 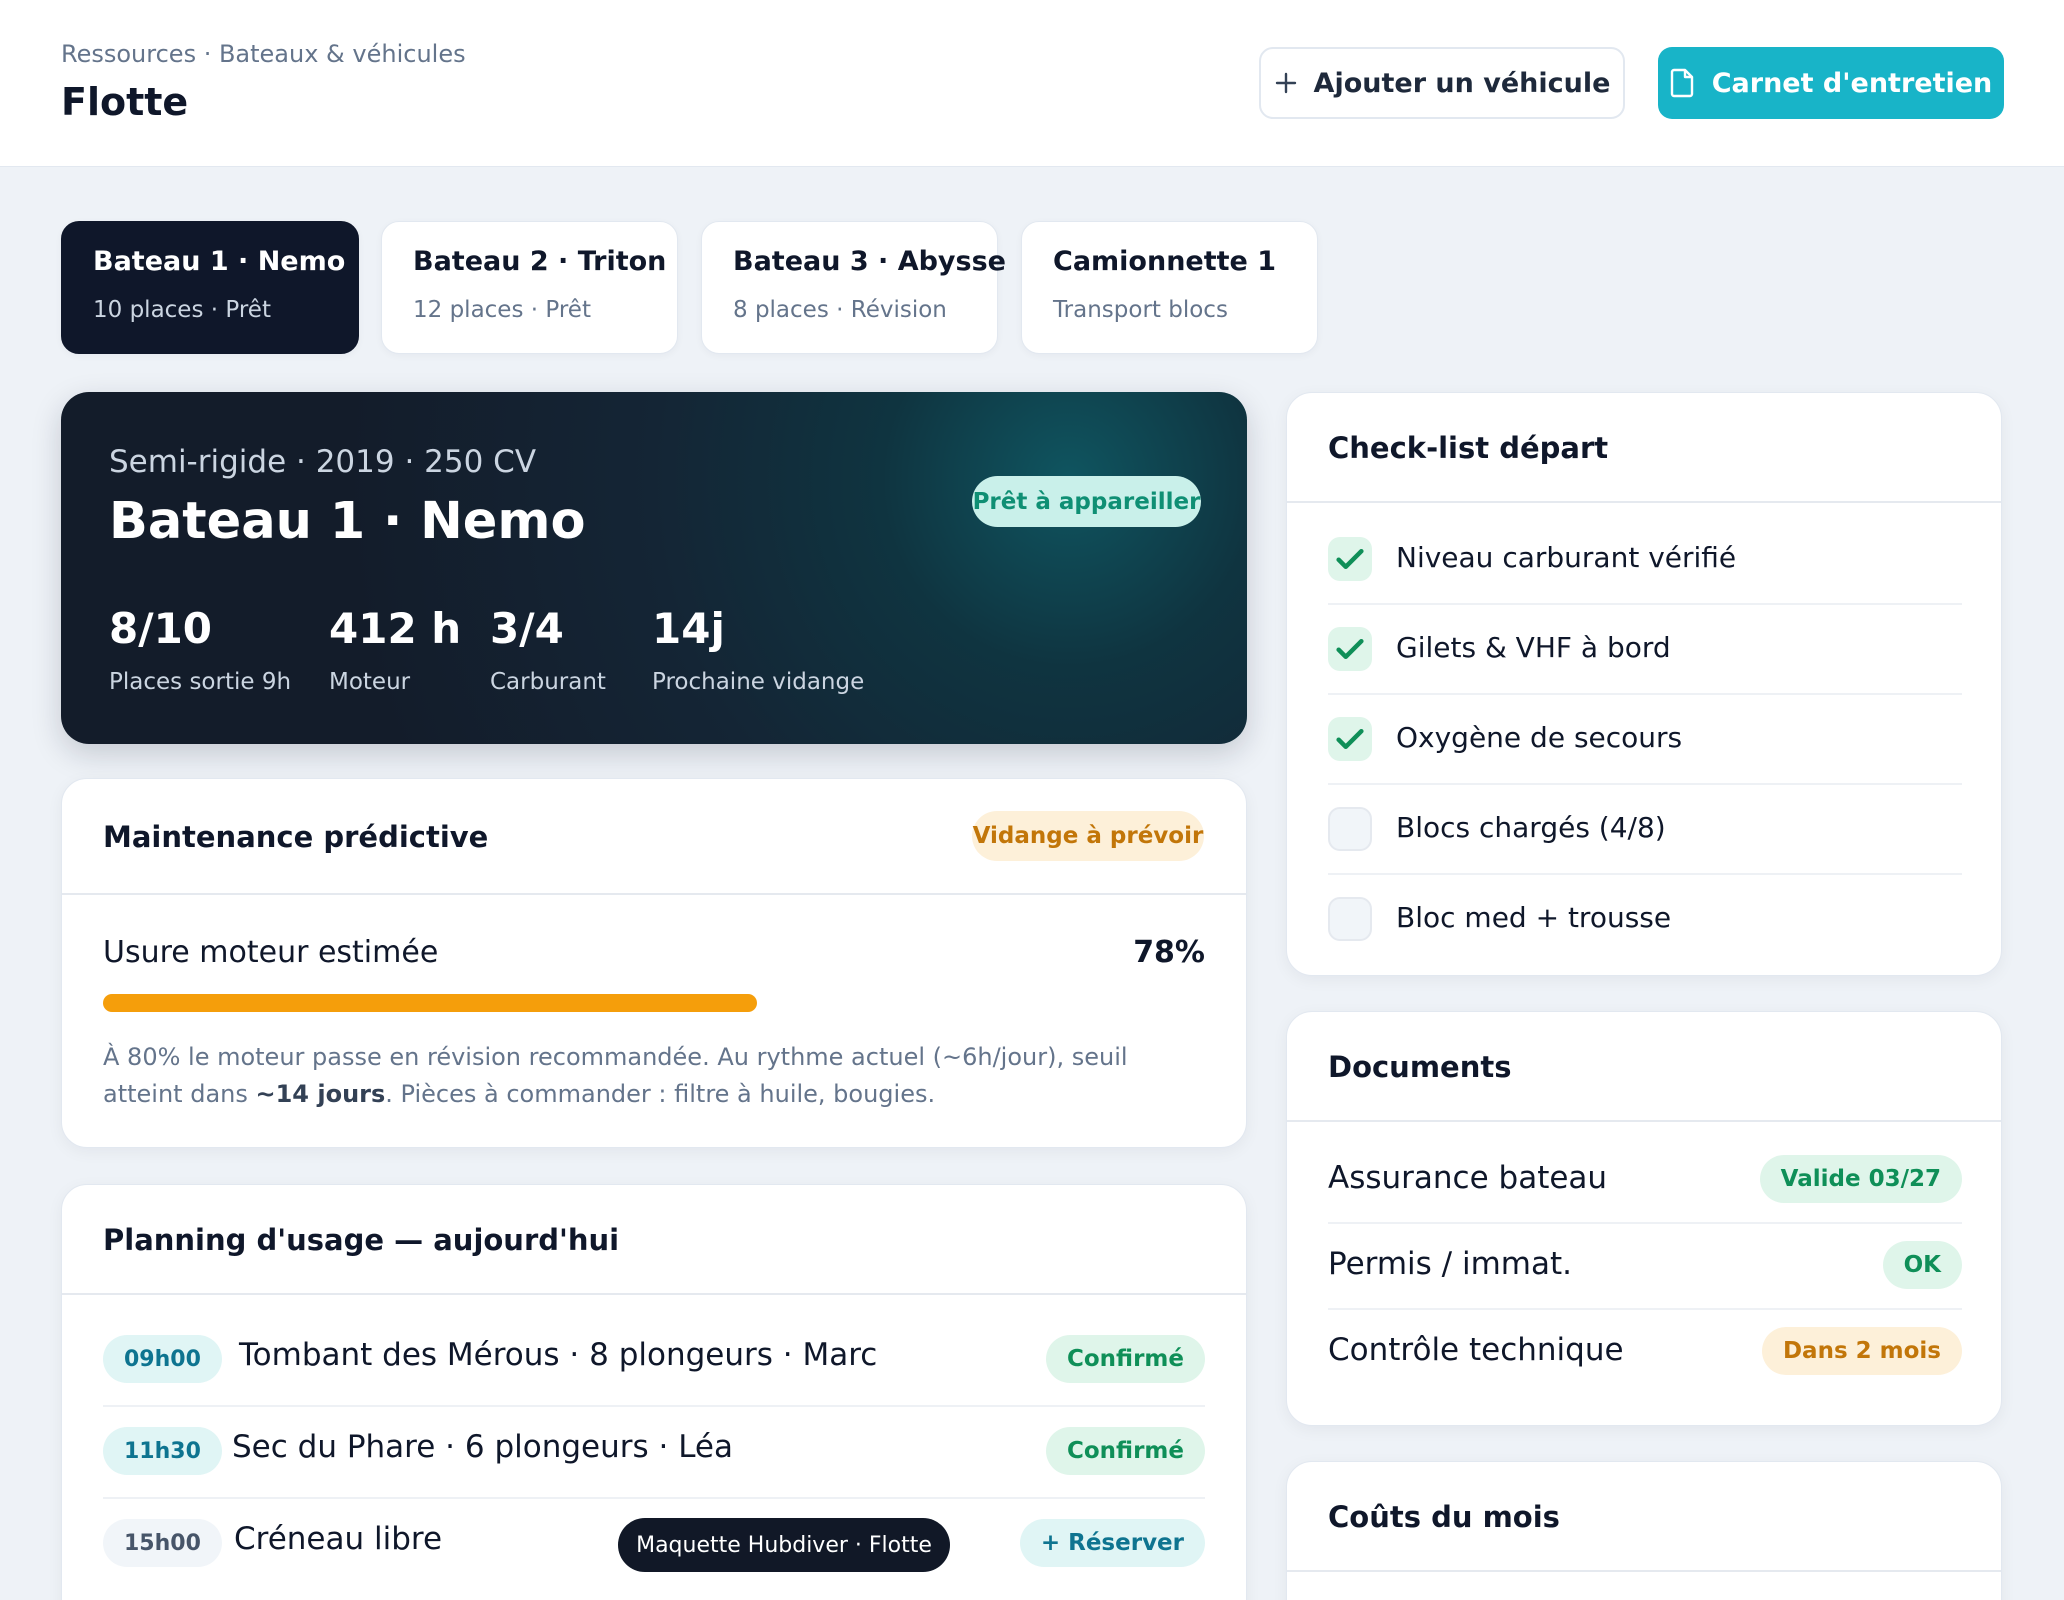 What do you see at coordinates (502, 310) in the screenshot?
I see `vehicle-tab-subtitle: 12 places · Prêt` at bounding box center [502, 310].